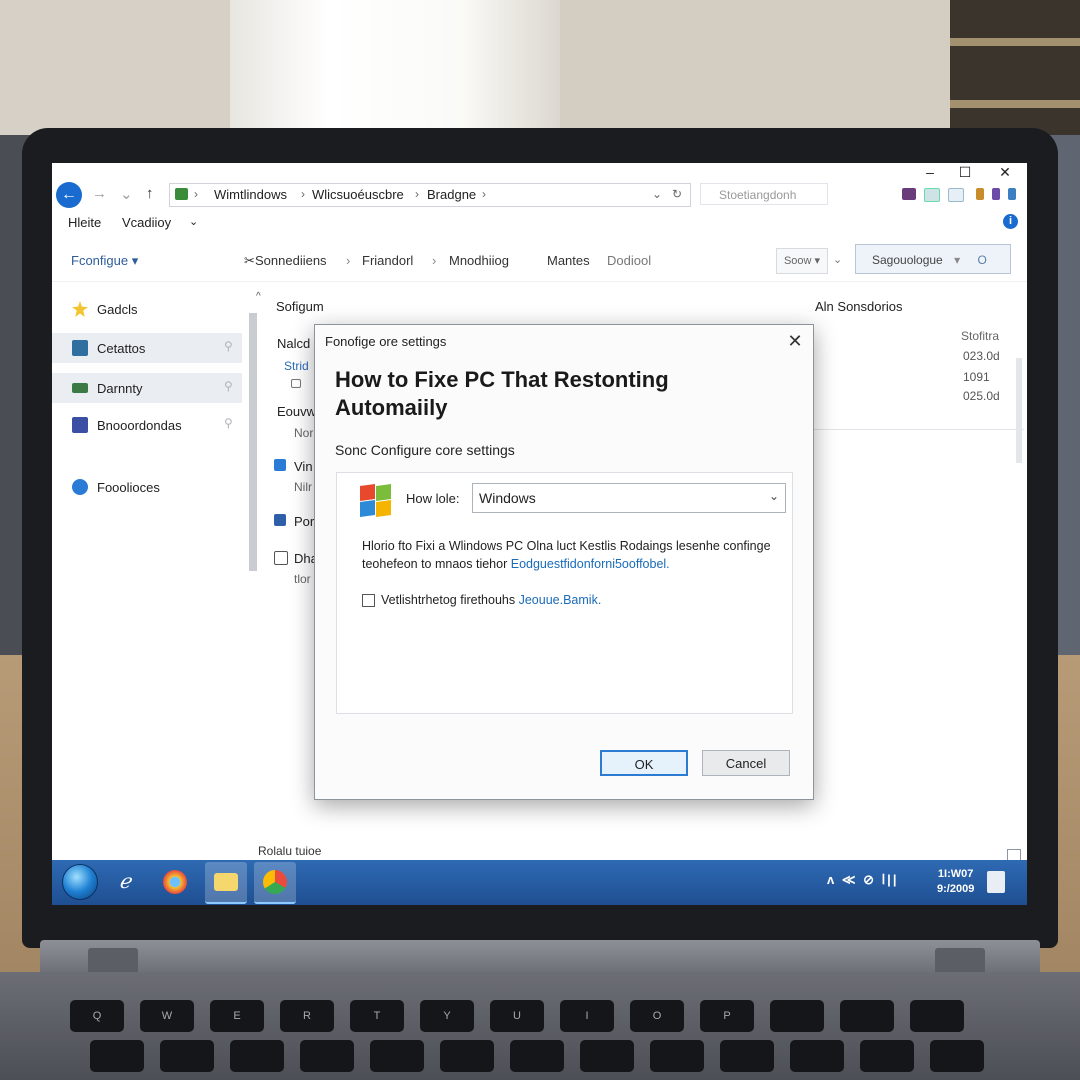 The image size is (1080, 1080). I want to click on forward-button: →, so click(99, 193).